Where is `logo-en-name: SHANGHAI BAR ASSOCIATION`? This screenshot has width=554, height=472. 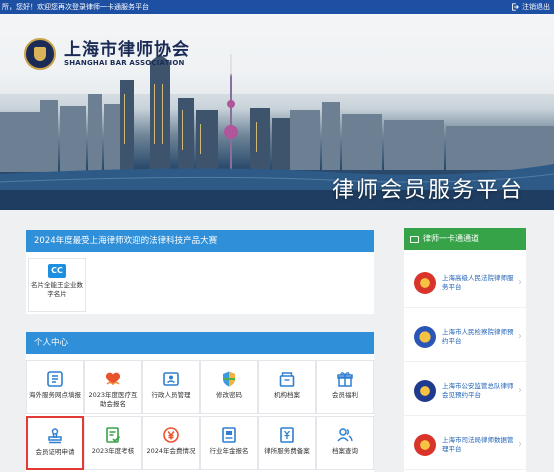 logo-en-name: SHANGHAI BAR ASSOCIATION is located at coordinates (124, 62).